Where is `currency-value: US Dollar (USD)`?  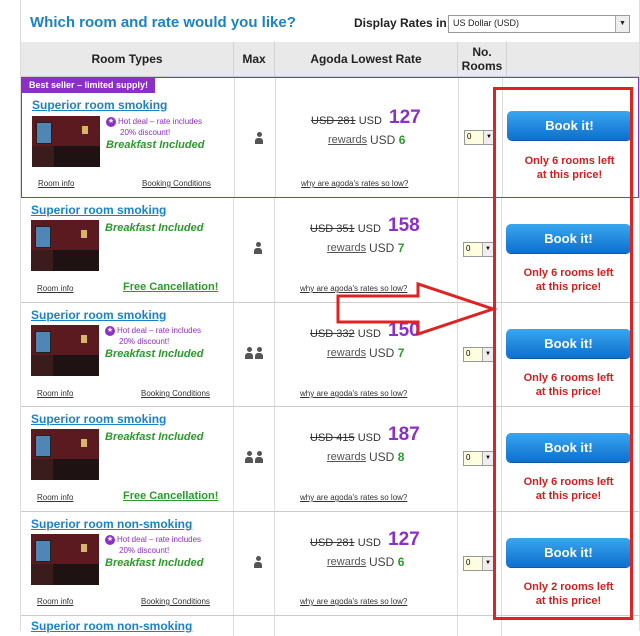 currency-value: US Dollar (USD) is located at coordinates (486, 23).